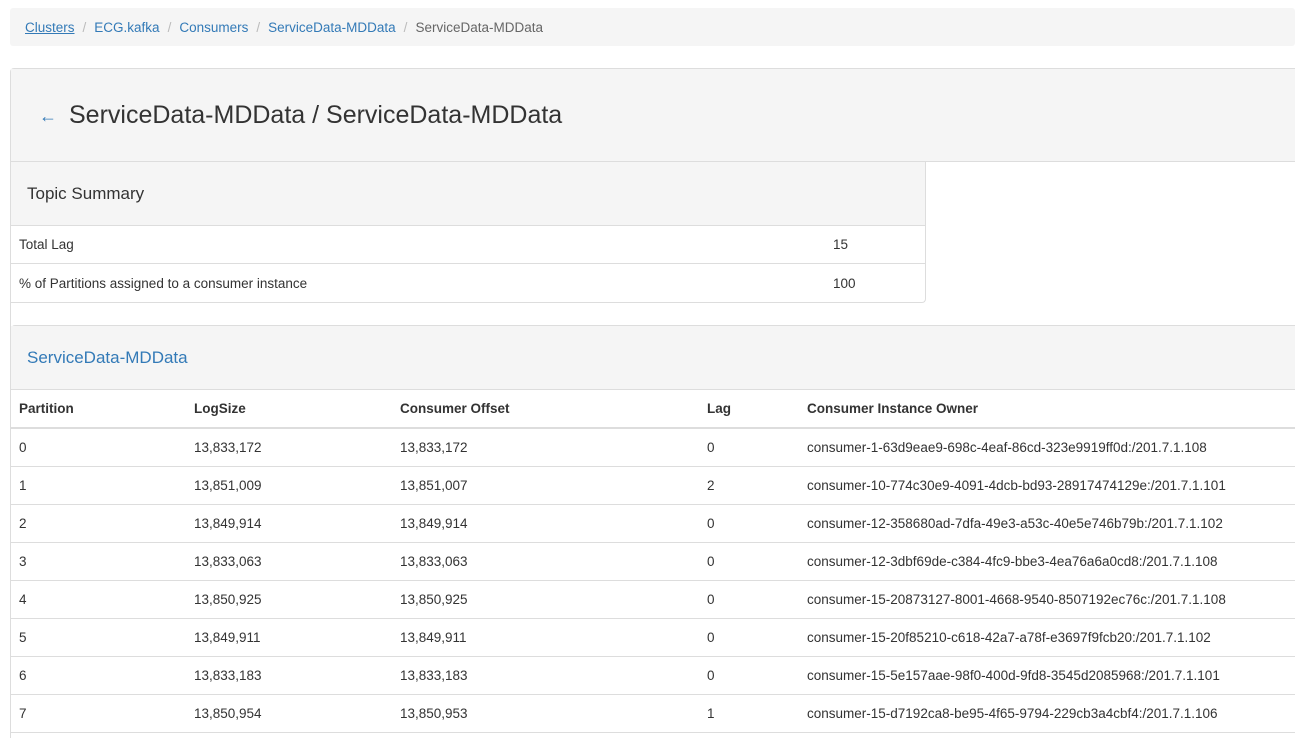  Describe the element at coordinates (46, 244) in the screenshot. I see `summary-label: Total Lag` at that location.